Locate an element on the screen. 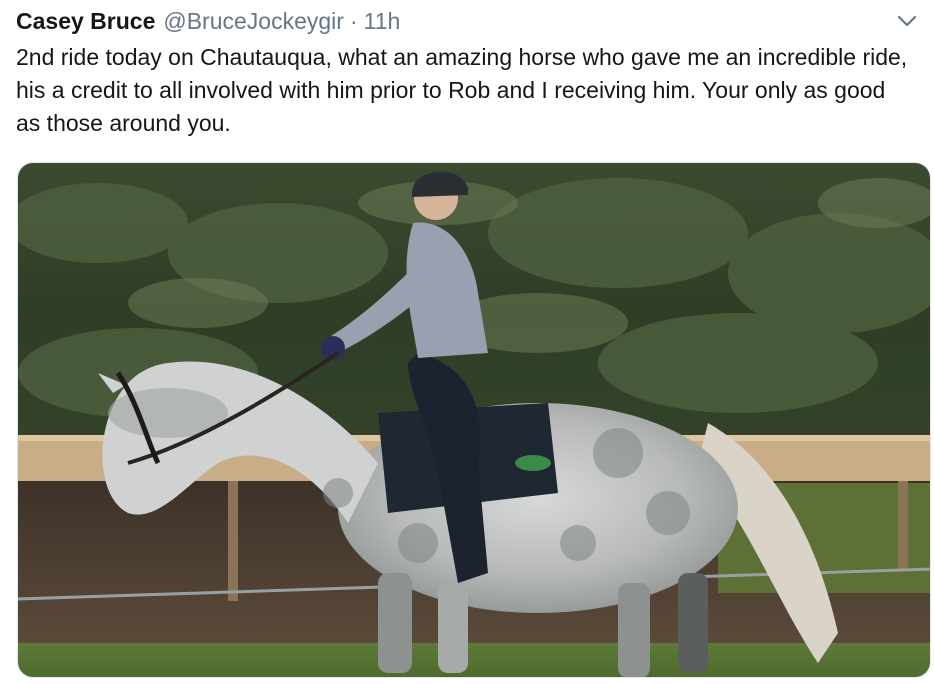 The image size is (934, 684). timestamp: 11h is located at coordinates (382, 21).